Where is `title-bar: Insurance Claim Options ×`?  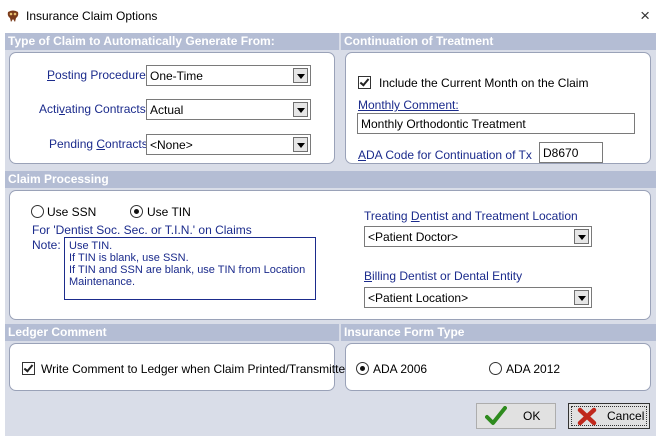 title-bar: Insurance Claim Options × is located at coordinates (330, 16).